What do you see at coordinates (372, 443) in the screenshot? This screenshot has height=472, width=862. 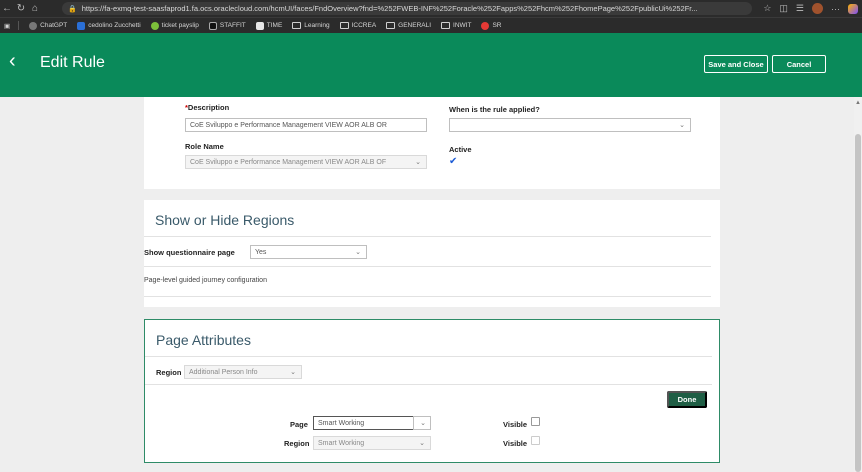 I see `region2-select: Smart Working ⌄` at bounding box center [372, 443].